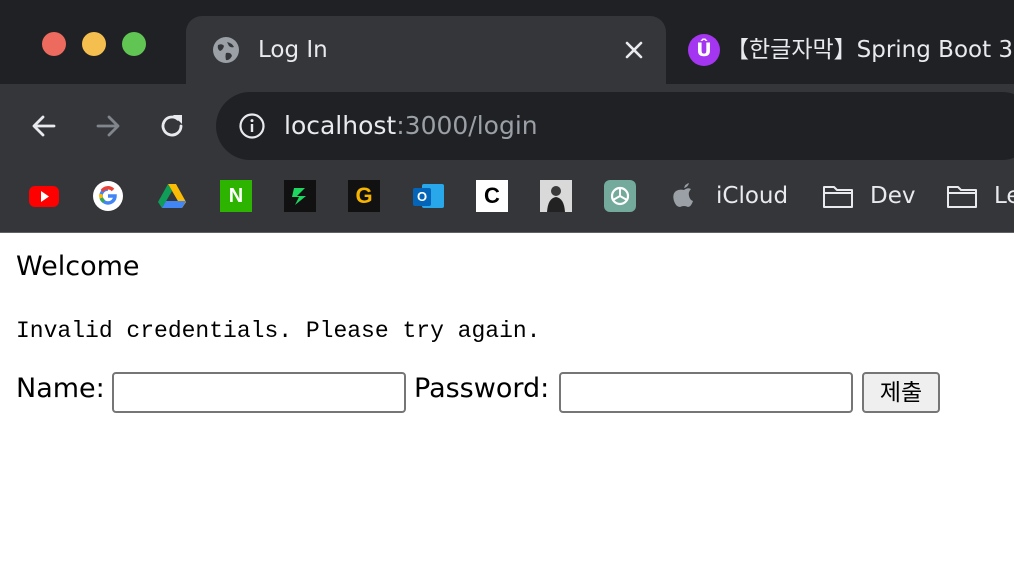 The image size is (1014, 562). I want to click on bookmark-dev-label: Dev, so click(892, 196).